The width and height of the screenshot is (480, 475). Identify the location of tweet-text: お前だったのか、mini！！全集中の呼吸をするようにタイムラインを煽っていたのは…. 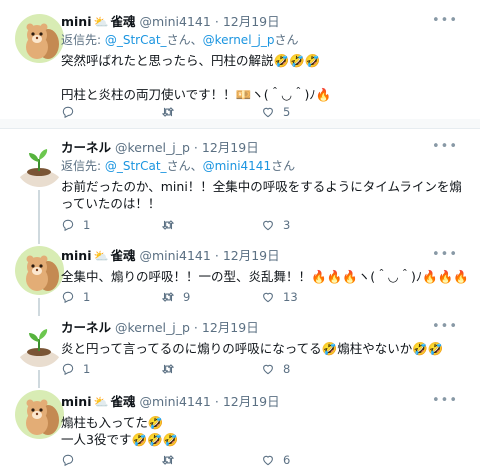
(261, 195).